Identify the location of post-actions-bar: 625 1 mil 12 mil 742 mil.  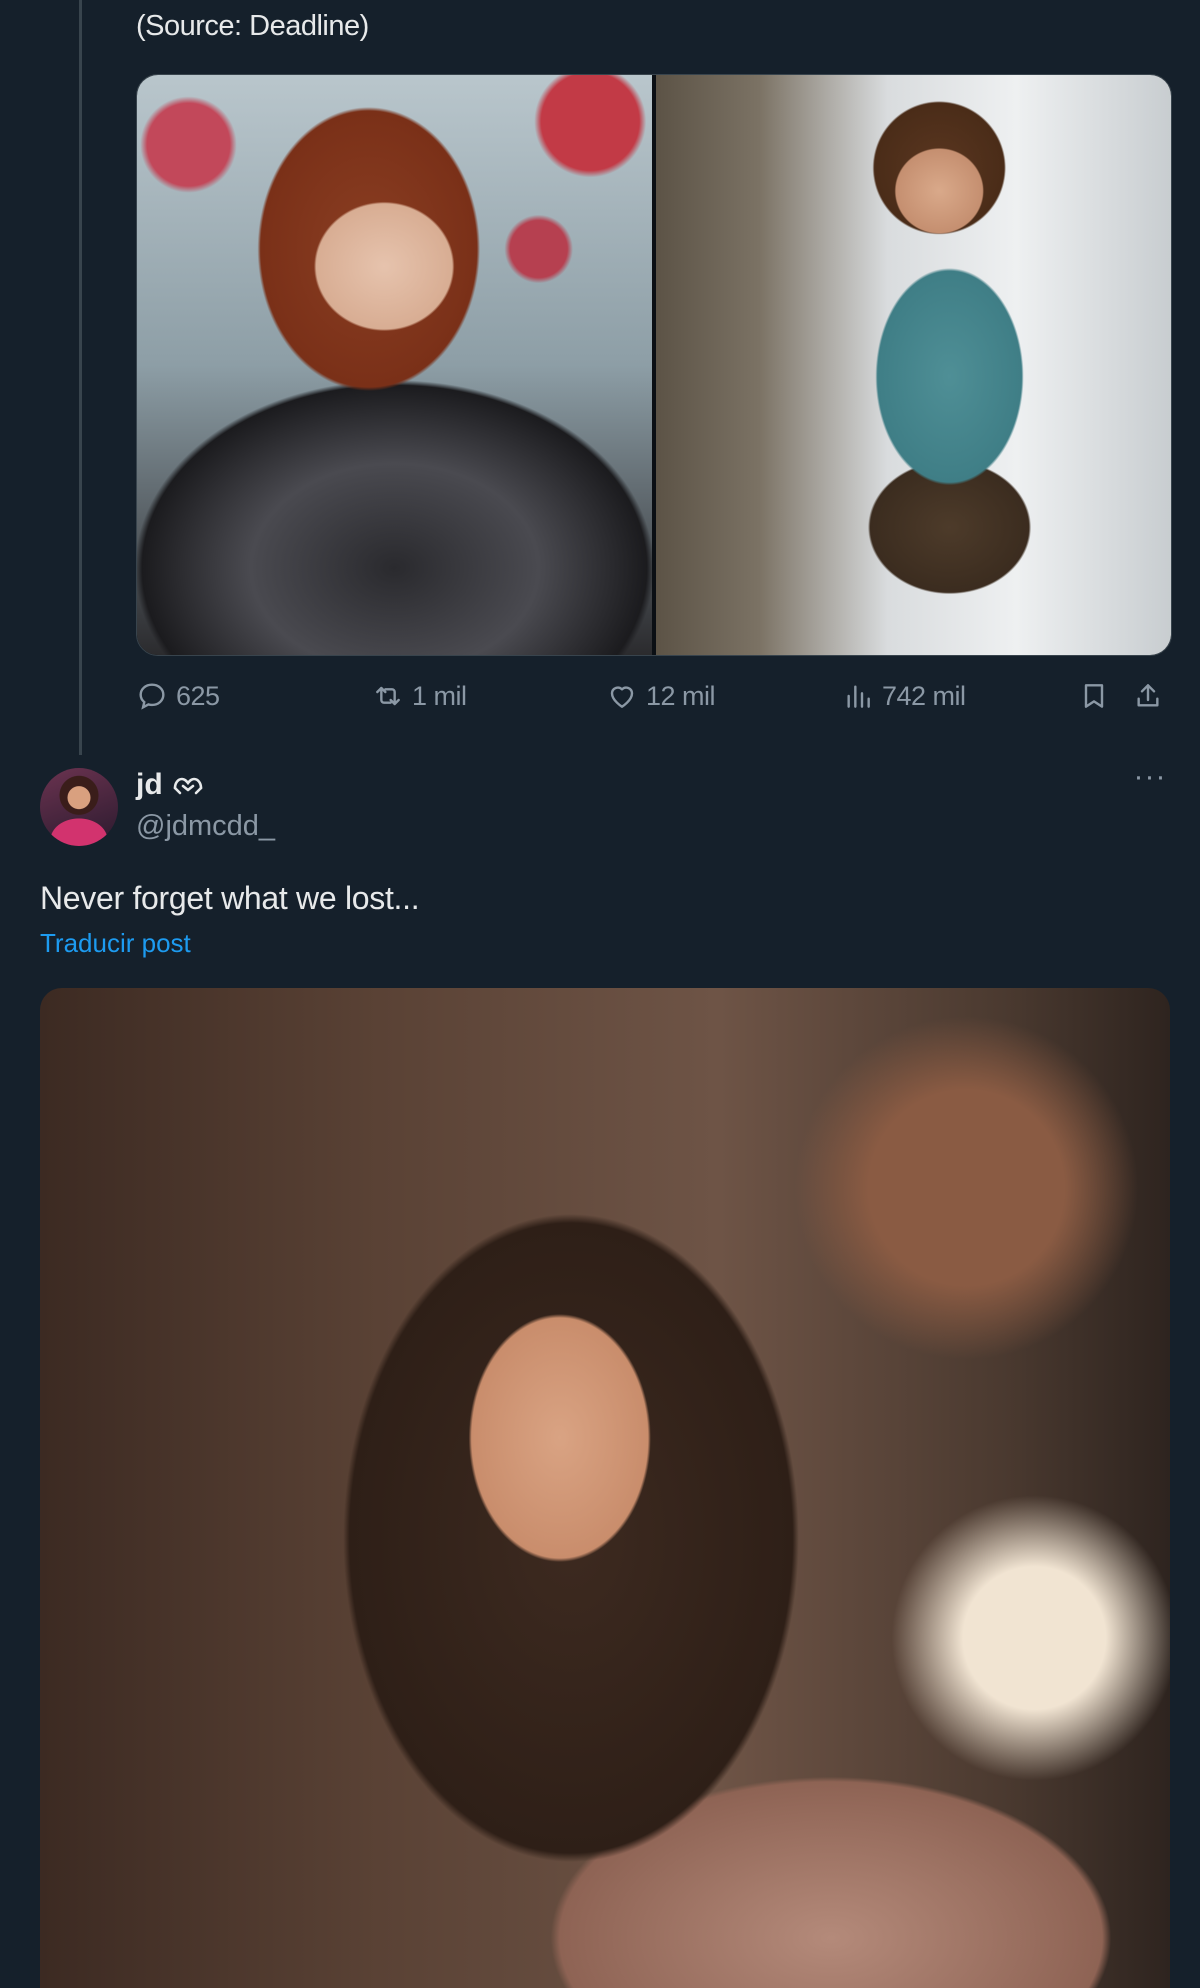
(653, 700).